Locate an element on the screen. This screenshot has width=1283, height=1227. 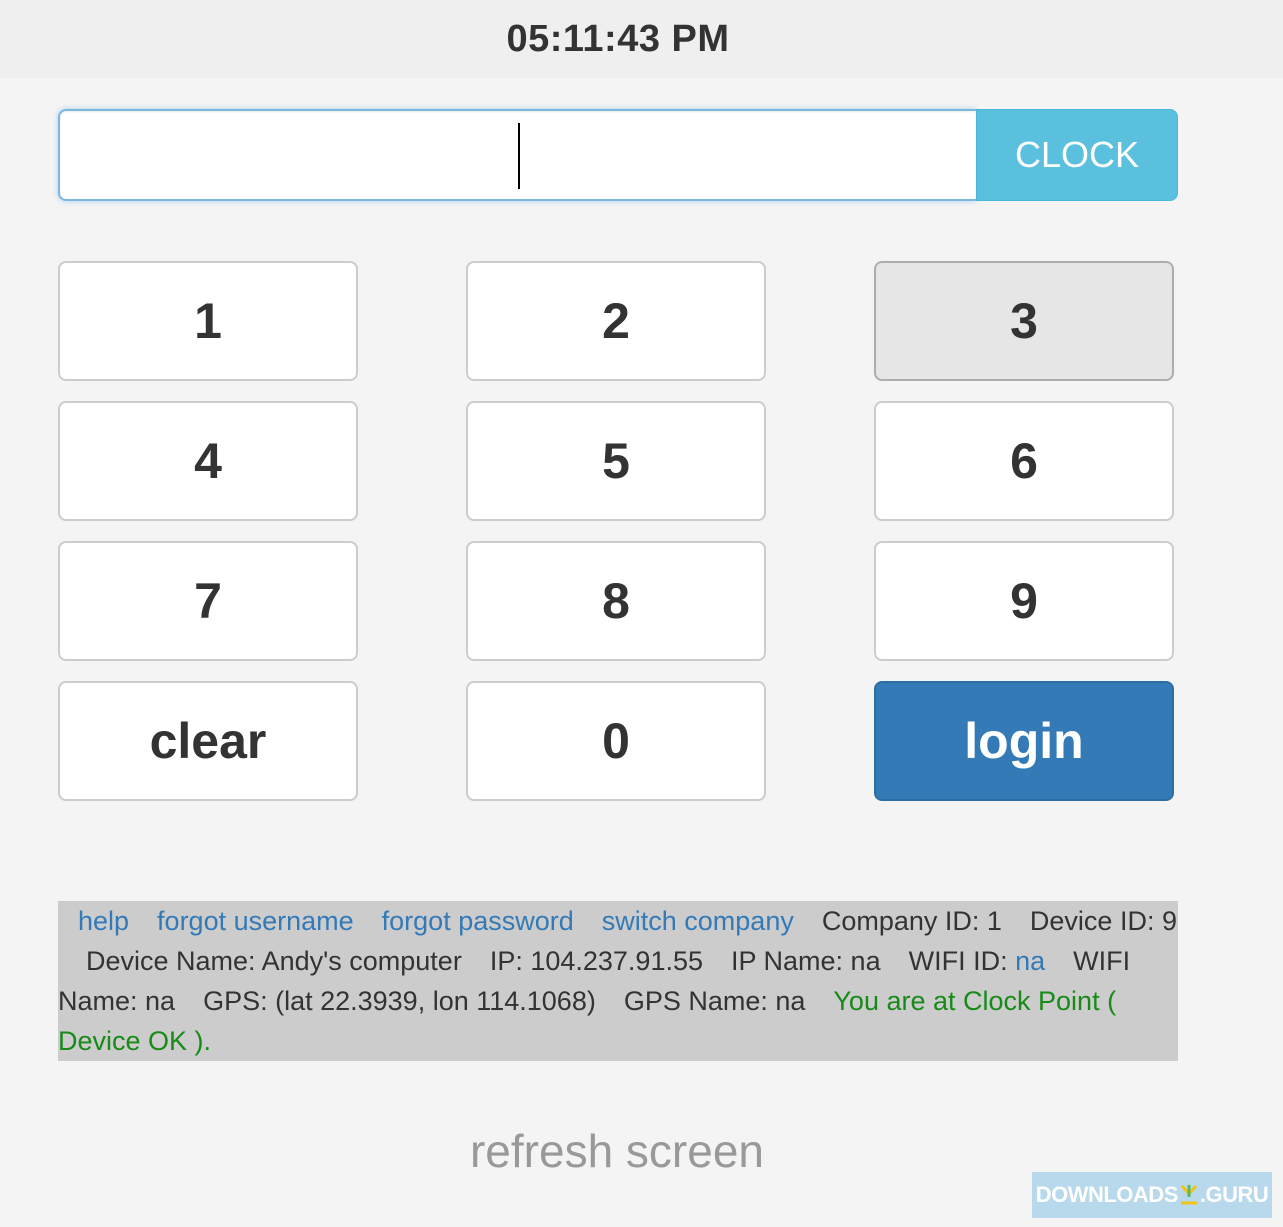
help-link: help is located at coordinates (103, 921).